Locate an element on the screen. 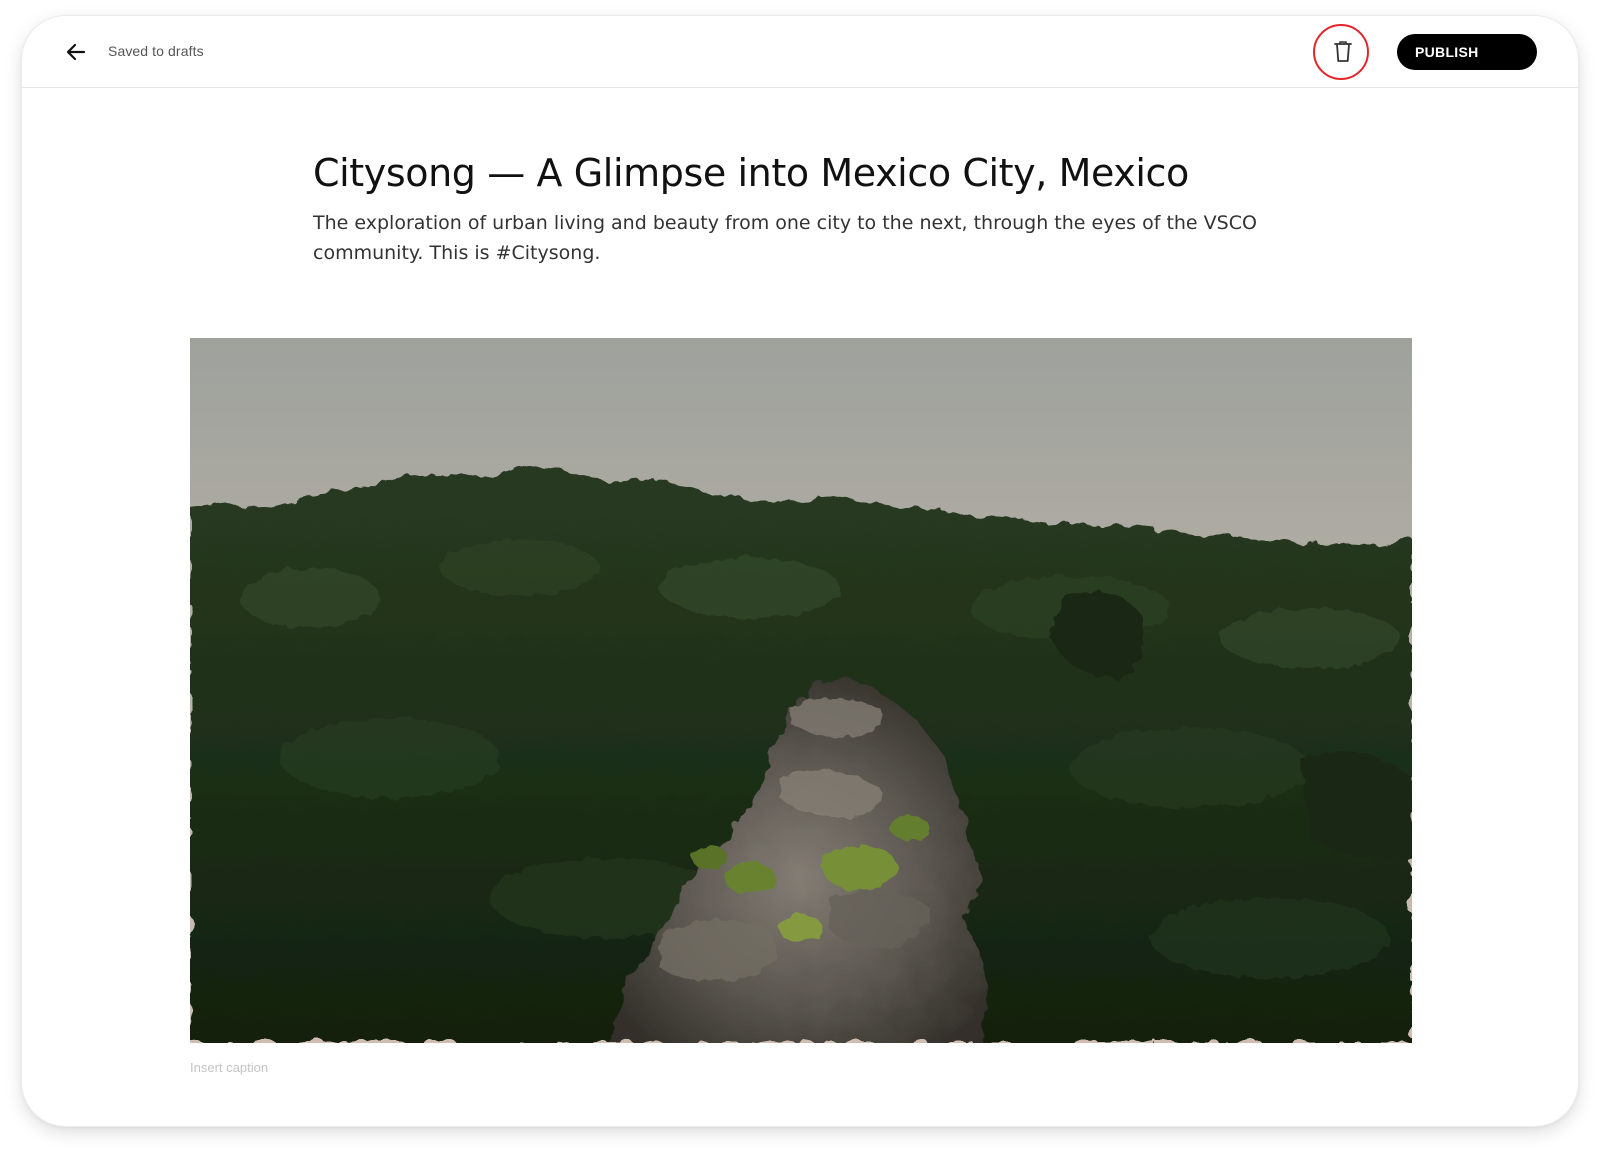 The width and height of the screenshot is (1600, 1150). caption-input is located at coordinates (490, 1067).